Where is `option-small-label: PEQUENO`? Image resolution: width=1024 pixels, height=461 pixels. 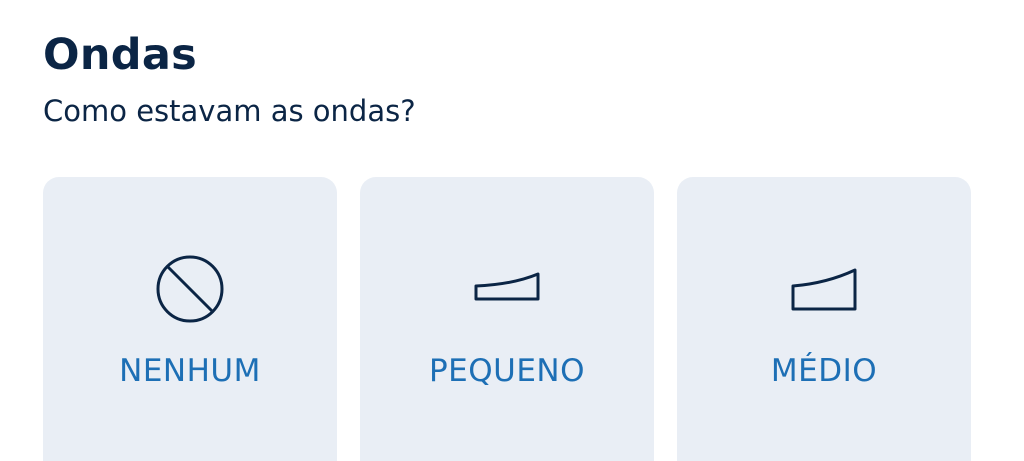 option-small-label: PEQUENO is located at coordinates (507, 371).